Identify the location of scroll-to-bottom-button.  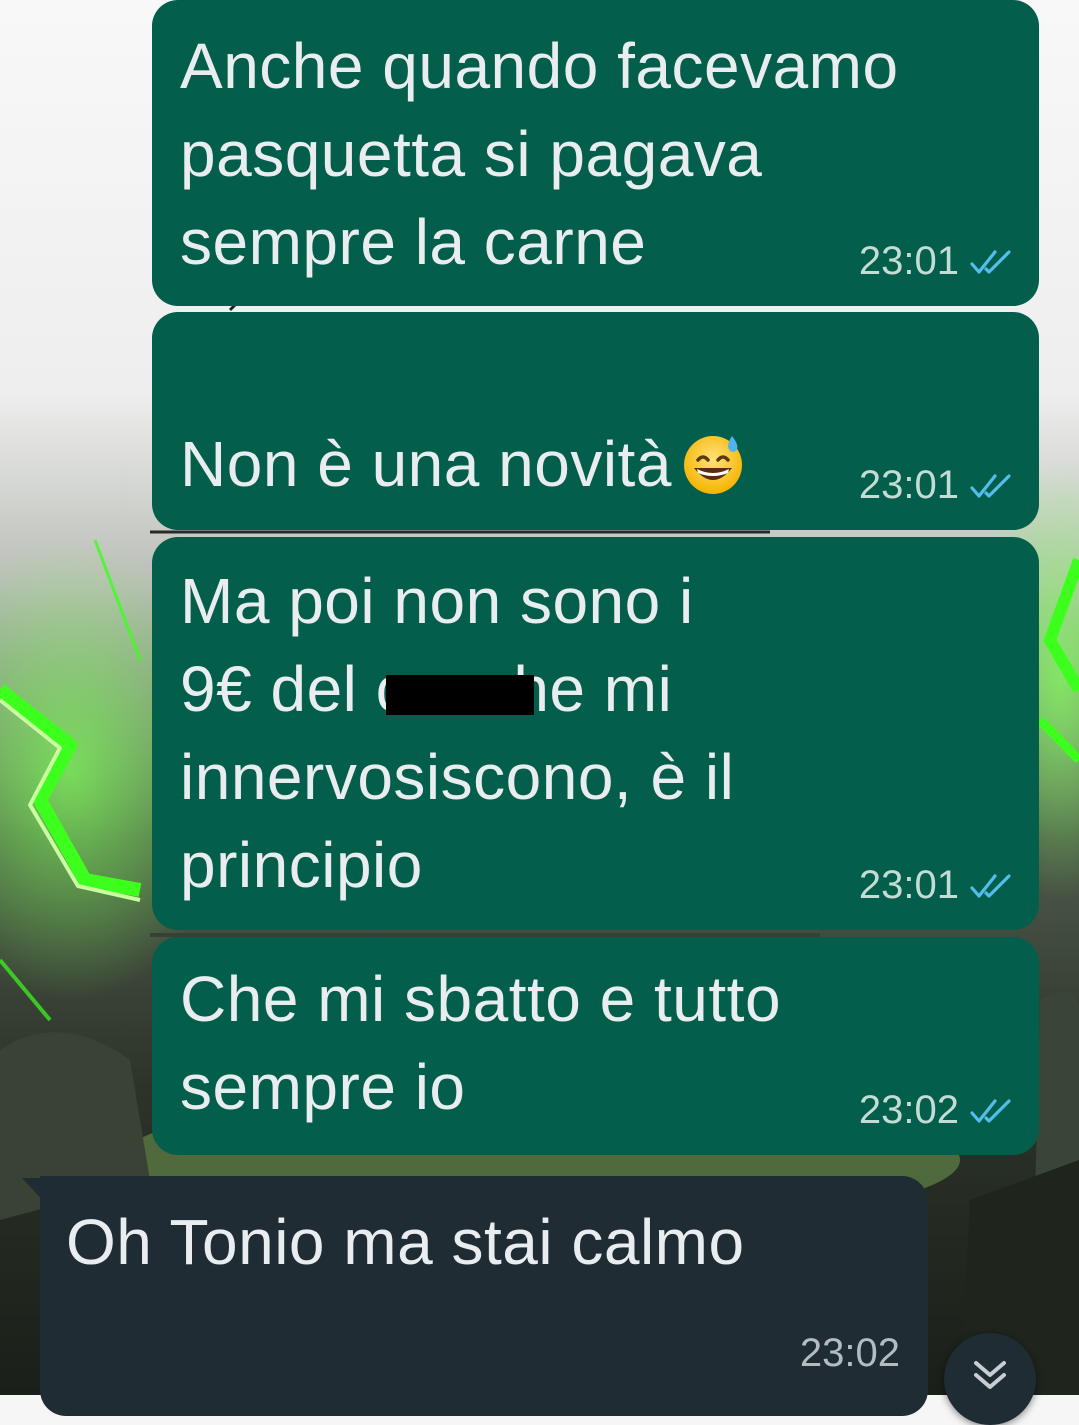
(990, 1379).